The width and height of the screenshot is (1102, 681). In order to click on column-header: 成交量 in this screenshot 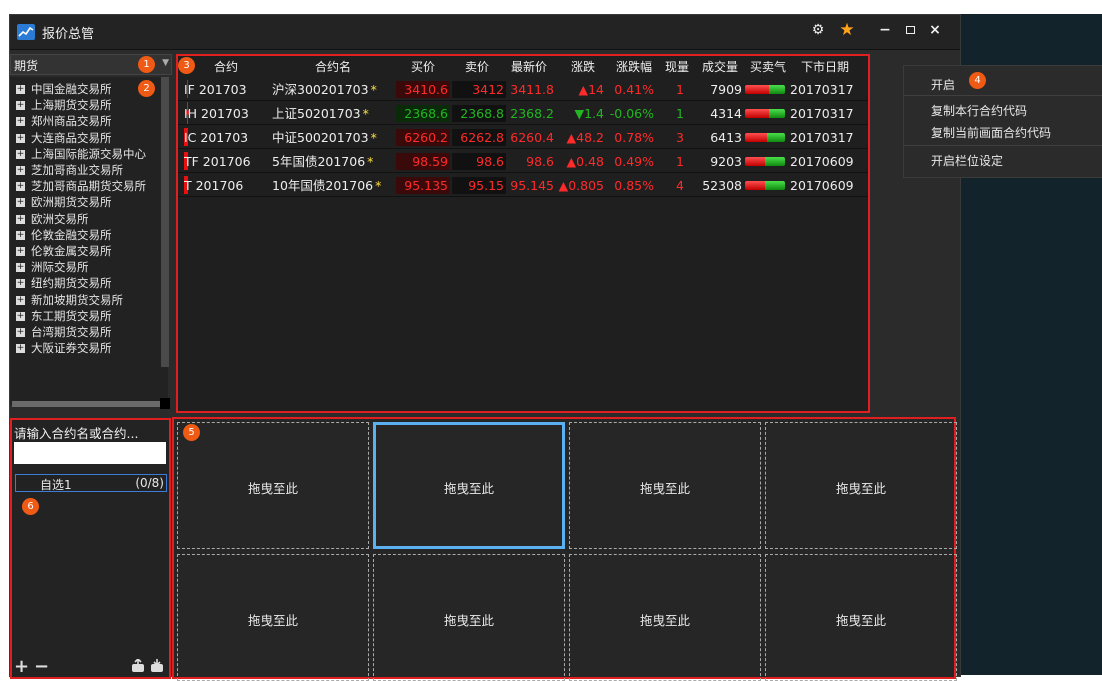, I will do `click(720, 67)`.